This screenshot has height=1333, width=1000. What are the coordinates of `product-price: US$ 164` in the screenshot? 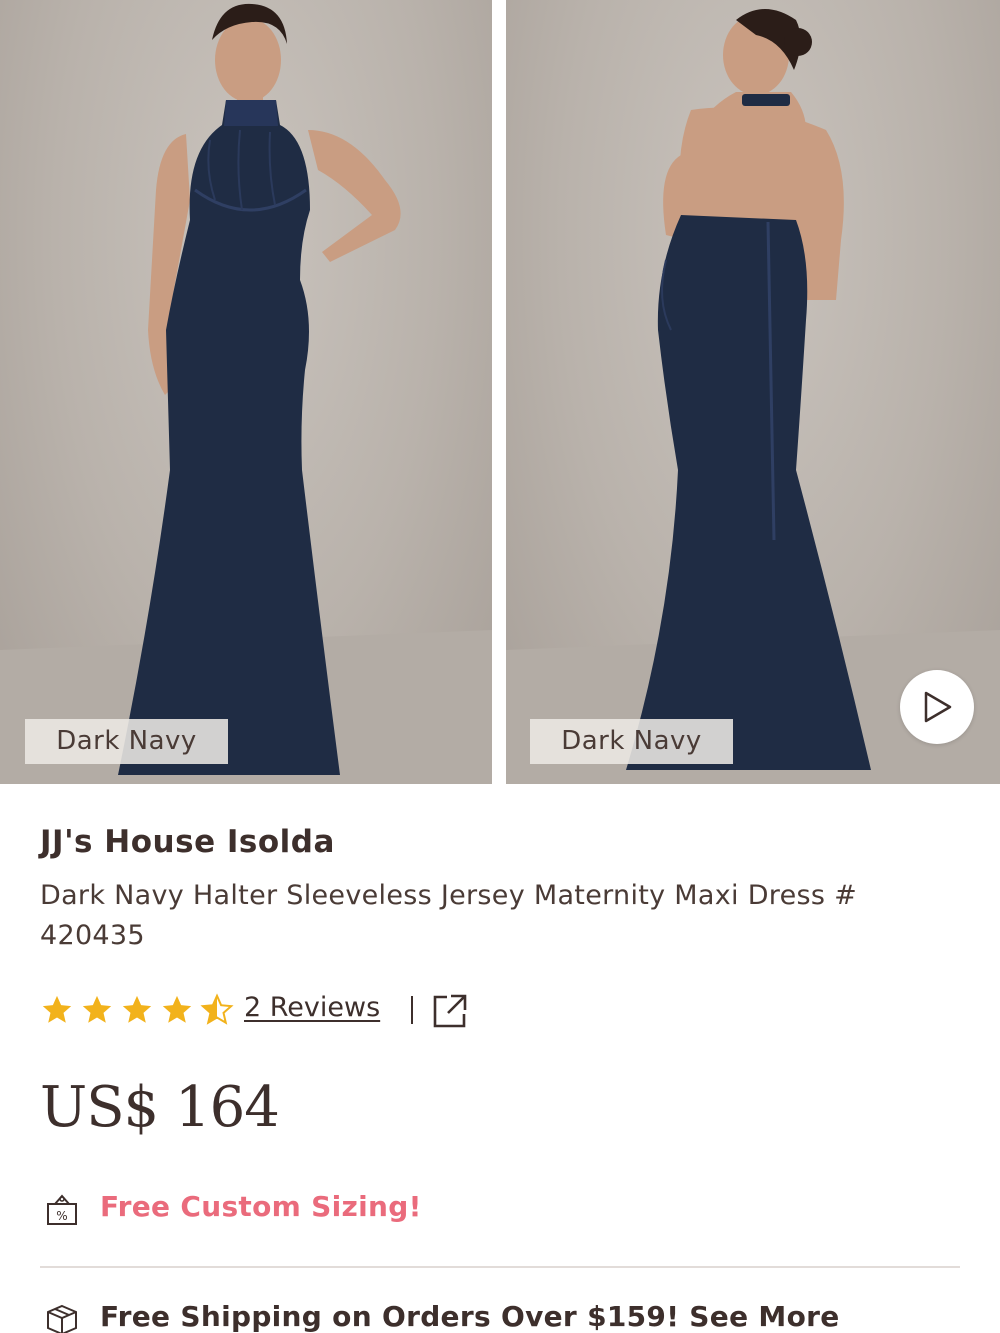 It's located at (160, 1107).